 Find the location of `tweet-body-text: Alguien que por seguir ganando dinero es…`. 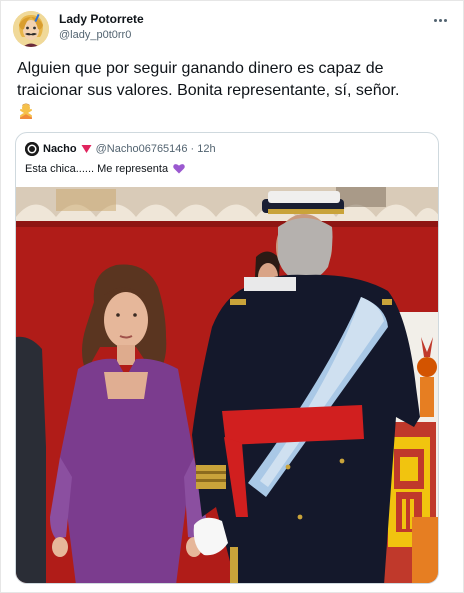

tweet-body-text: Alguien que por seguir ganando dinero es… is located at coordinates (208, 79).